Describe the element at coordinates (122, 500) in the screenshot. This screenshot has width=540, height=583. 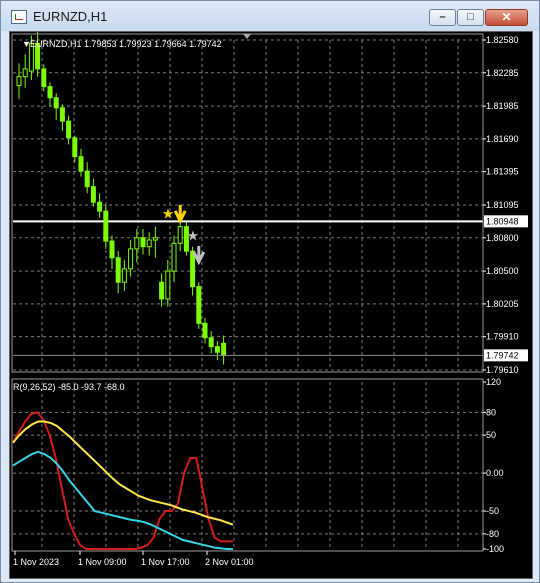
I see `indicator-line-r52` at that location.